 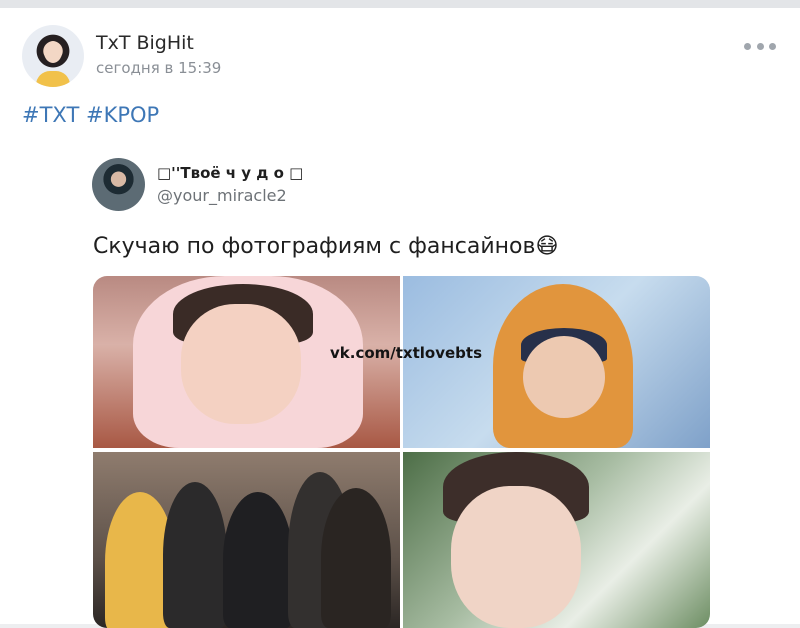 I want to click on tweet-display-name: □''Твоё ч у д о □, so click(x=230, y=173).